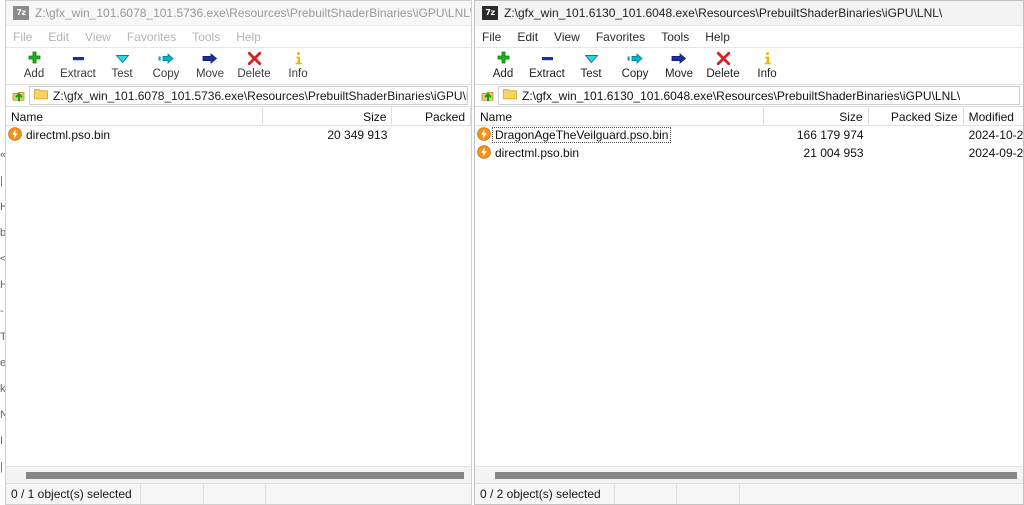  Describe the element at coordinates (749, 36) in the screenshot. I see `menubar-right: File Edit View Favorites Tools Help` at that location.